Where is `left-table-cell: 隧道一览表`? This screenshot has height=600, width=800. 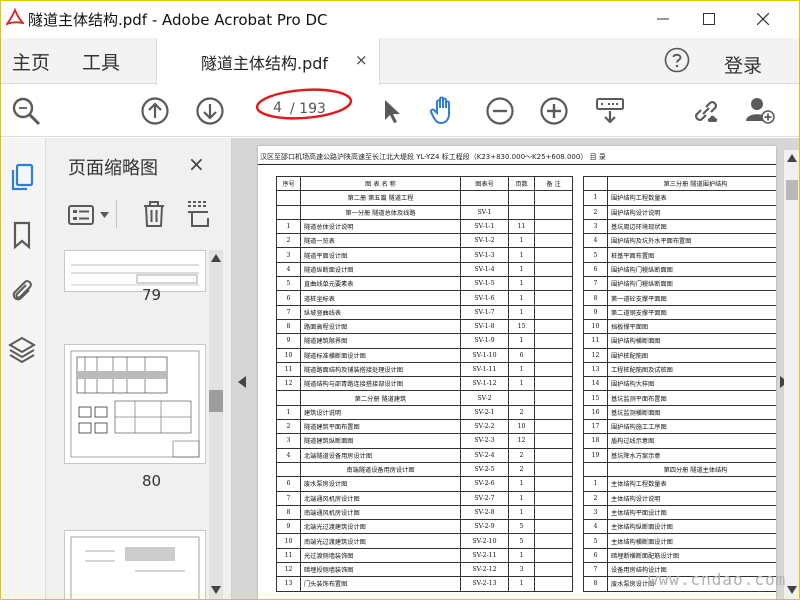
left-table-cell: 隧道一览表 is located at coordinates (380, 241).